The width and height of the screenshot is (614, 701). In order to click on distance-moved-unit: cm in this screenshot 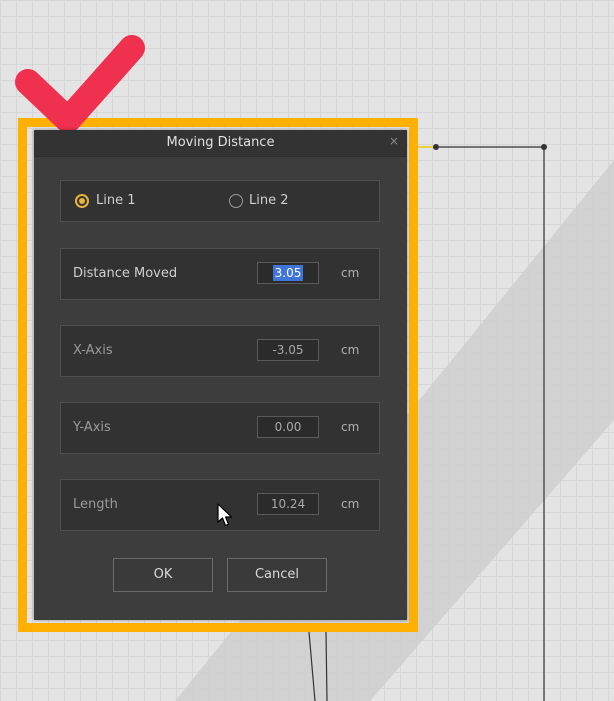, I will do `click(350, 273)`.